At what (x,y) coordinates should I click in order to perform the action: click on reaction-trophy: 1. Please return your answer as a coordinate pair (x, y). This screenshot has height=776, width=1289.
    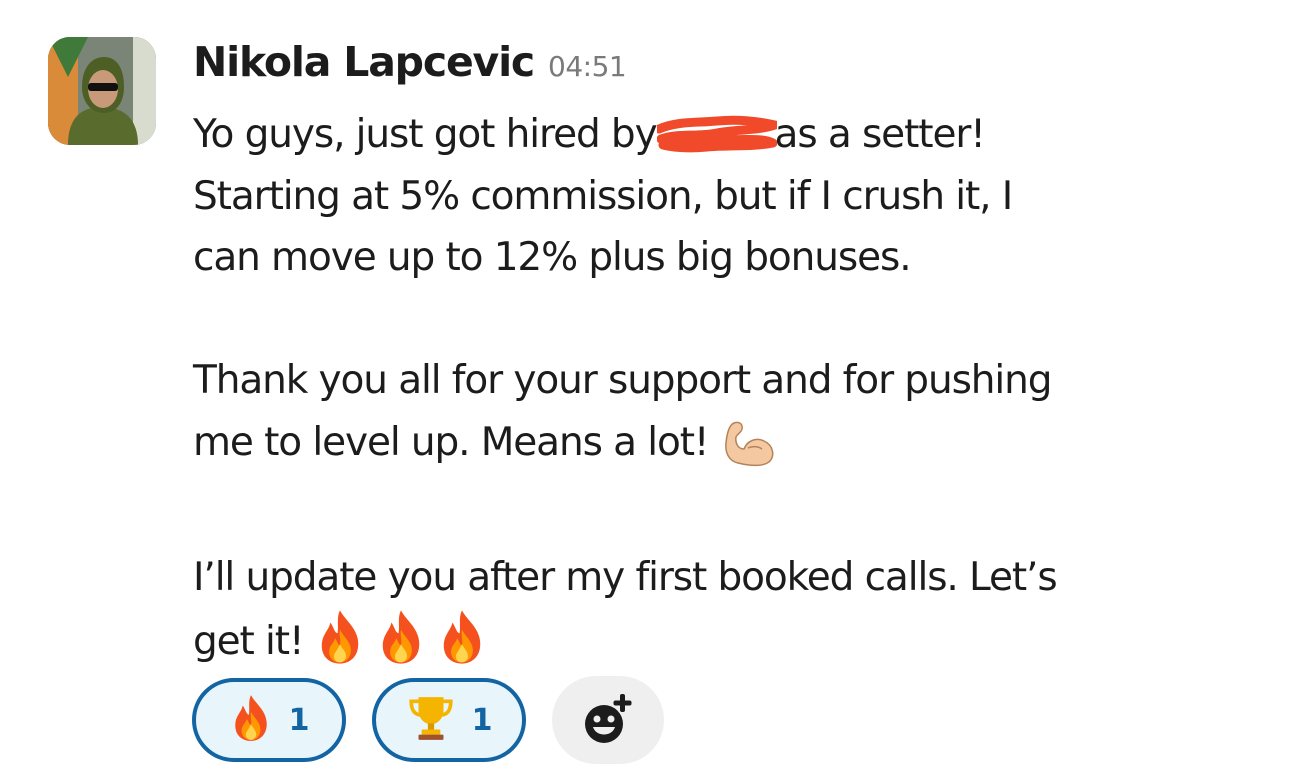
    Looking at the image, I should click on (449, 720).